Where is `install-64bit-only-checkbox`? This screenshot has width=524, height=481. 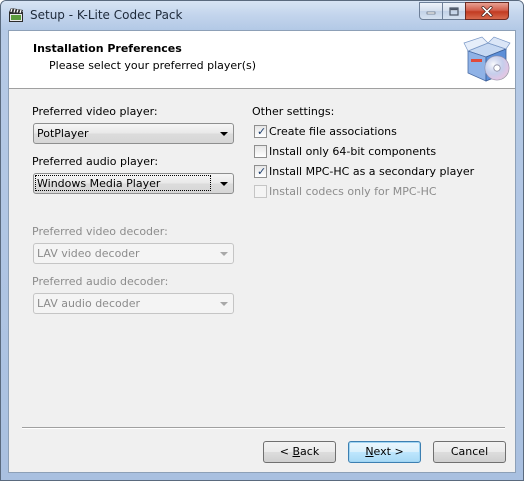 install-64bit-only-checkbox is located at coordinates (260, 151).